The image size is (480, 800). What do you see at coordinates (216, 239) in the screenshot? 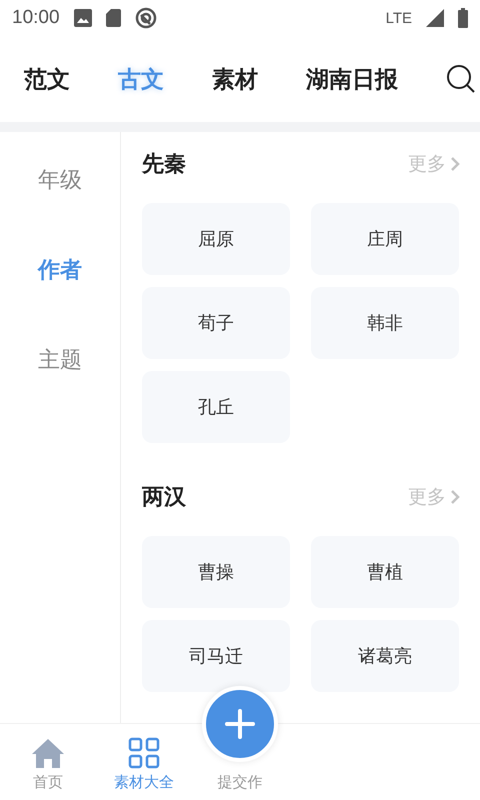
I see `author-tile: 屈原` at bounding box center [216, 239].